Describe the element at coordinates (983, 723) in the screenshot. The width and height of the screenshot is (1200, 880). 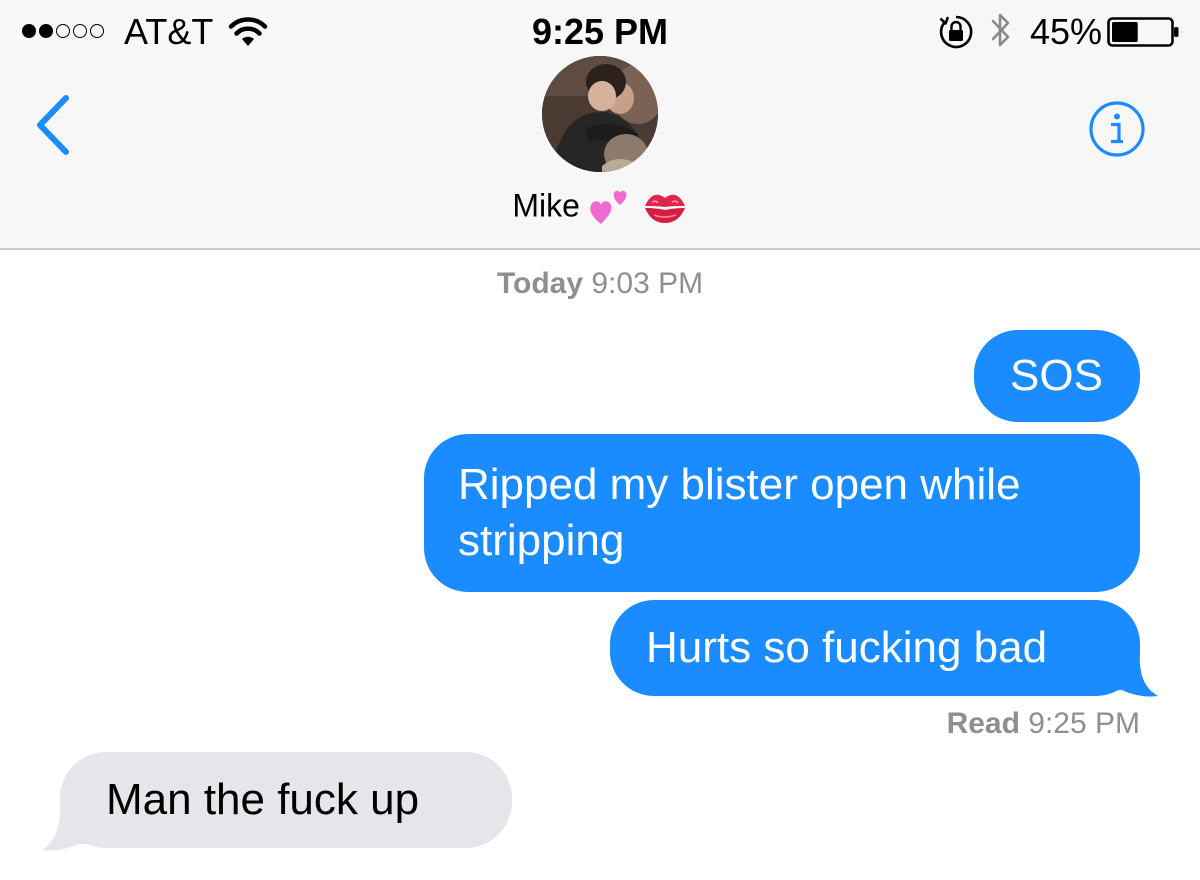
I see `read-receipt-label: Read` at that location.